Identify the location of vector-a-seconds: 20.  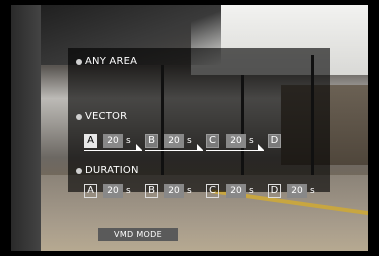
(113, 141).